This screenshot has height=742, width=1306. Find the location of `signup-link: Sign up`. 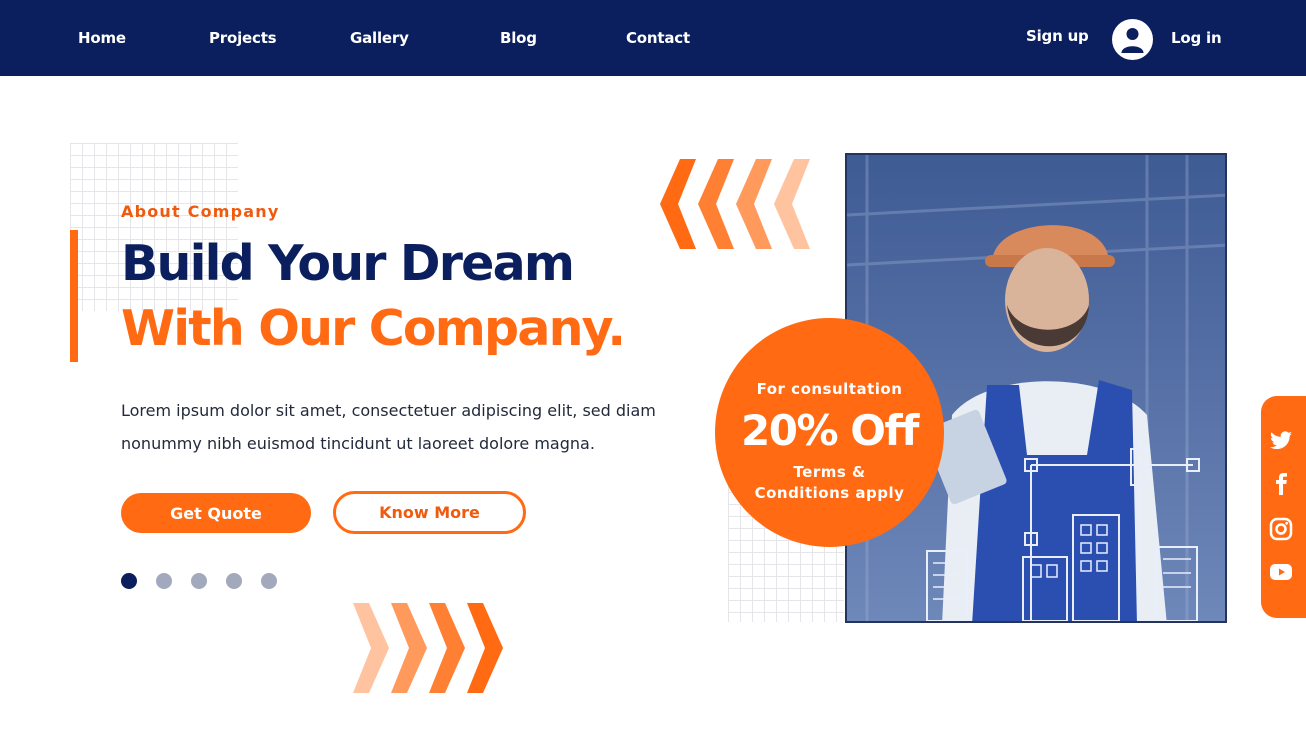

signup-link: Sign up is located at coordinates (1057, 36).